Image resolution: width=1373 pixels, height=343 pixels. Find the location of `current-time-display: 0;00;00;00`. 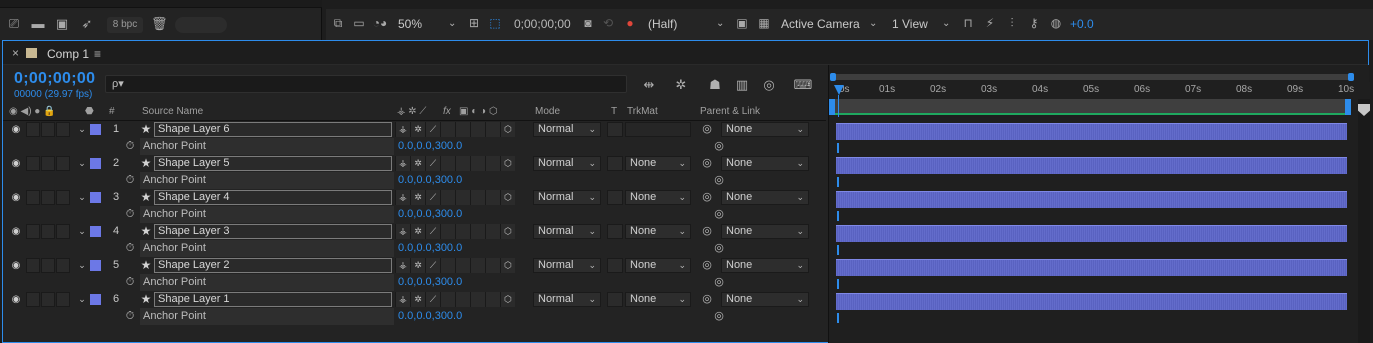

current-time-display: 0;00;00;00 is located at coordinates (54, 79).